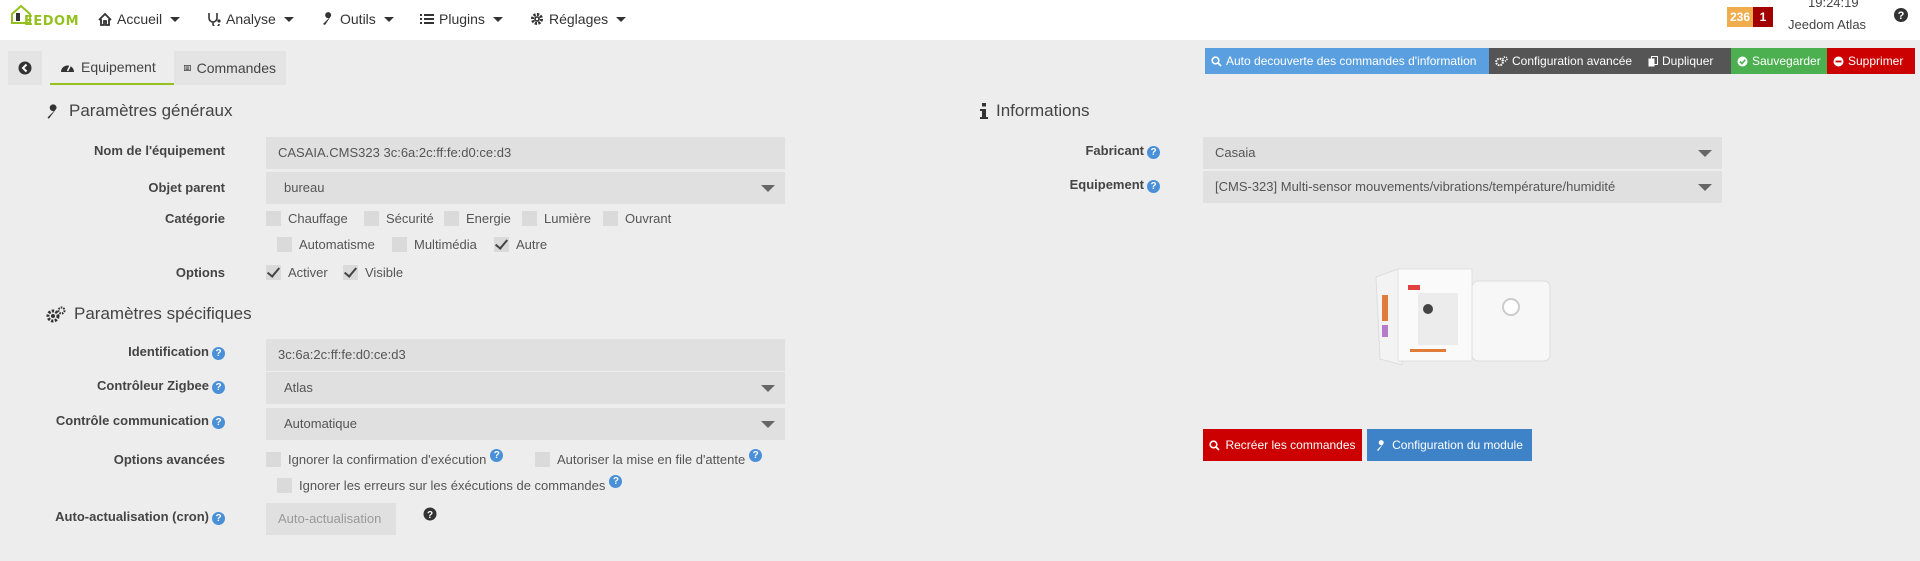  I want to click on wrench-icon, so click(327, 18).